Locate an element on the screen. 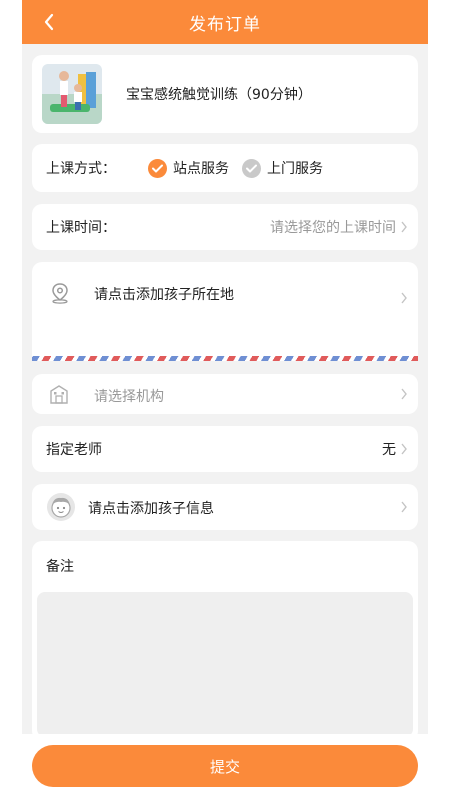 The image size is (450, 800). chevron-left-icon is located at coordinates (49, 22).